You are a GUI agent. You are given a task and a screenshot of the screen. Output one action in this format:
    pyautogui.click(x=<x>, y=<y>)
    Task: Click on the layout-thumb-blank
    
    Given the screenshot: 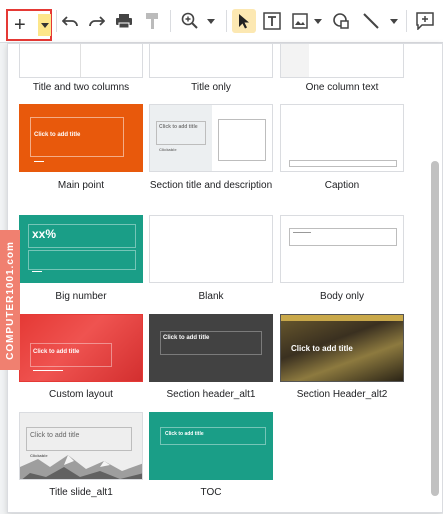 What is the action you would take?
    pyautogui.click(x=211, y=249)
    